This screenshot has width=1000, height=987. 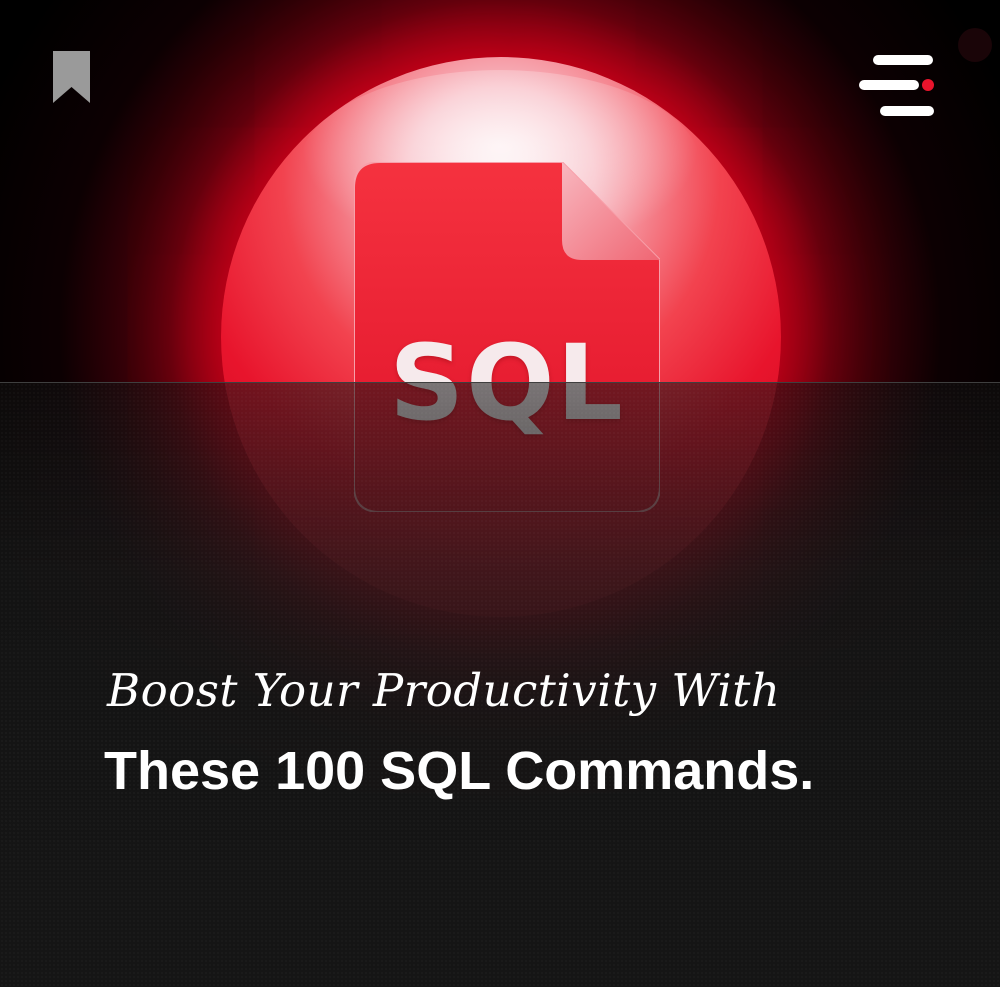 I want to click on headline-line-1: Boost Your Productivity With, so click(x=444, y=690).